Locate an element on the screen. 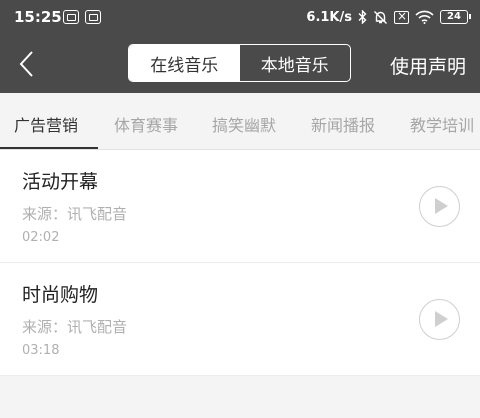  bell-muted-icon is located at coordinates (380, 17).